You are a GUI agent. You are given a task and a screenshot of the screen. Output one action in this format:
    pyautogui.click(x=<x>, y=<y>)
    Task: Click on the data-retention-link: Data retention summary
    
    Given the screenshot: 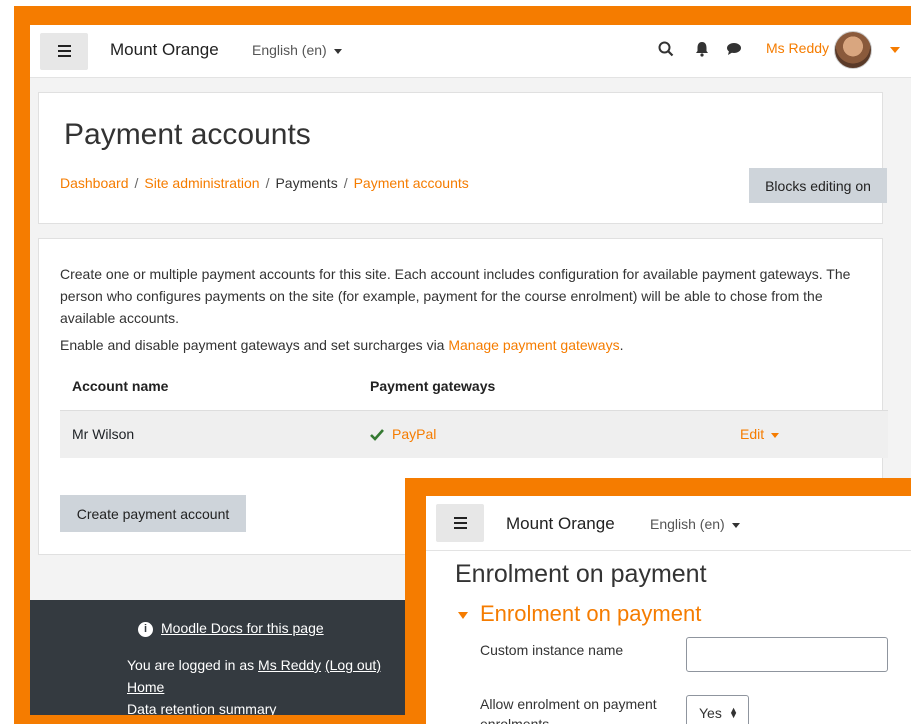 What is the action you would take?
    pyautogui.click(x=201, y=708)
    